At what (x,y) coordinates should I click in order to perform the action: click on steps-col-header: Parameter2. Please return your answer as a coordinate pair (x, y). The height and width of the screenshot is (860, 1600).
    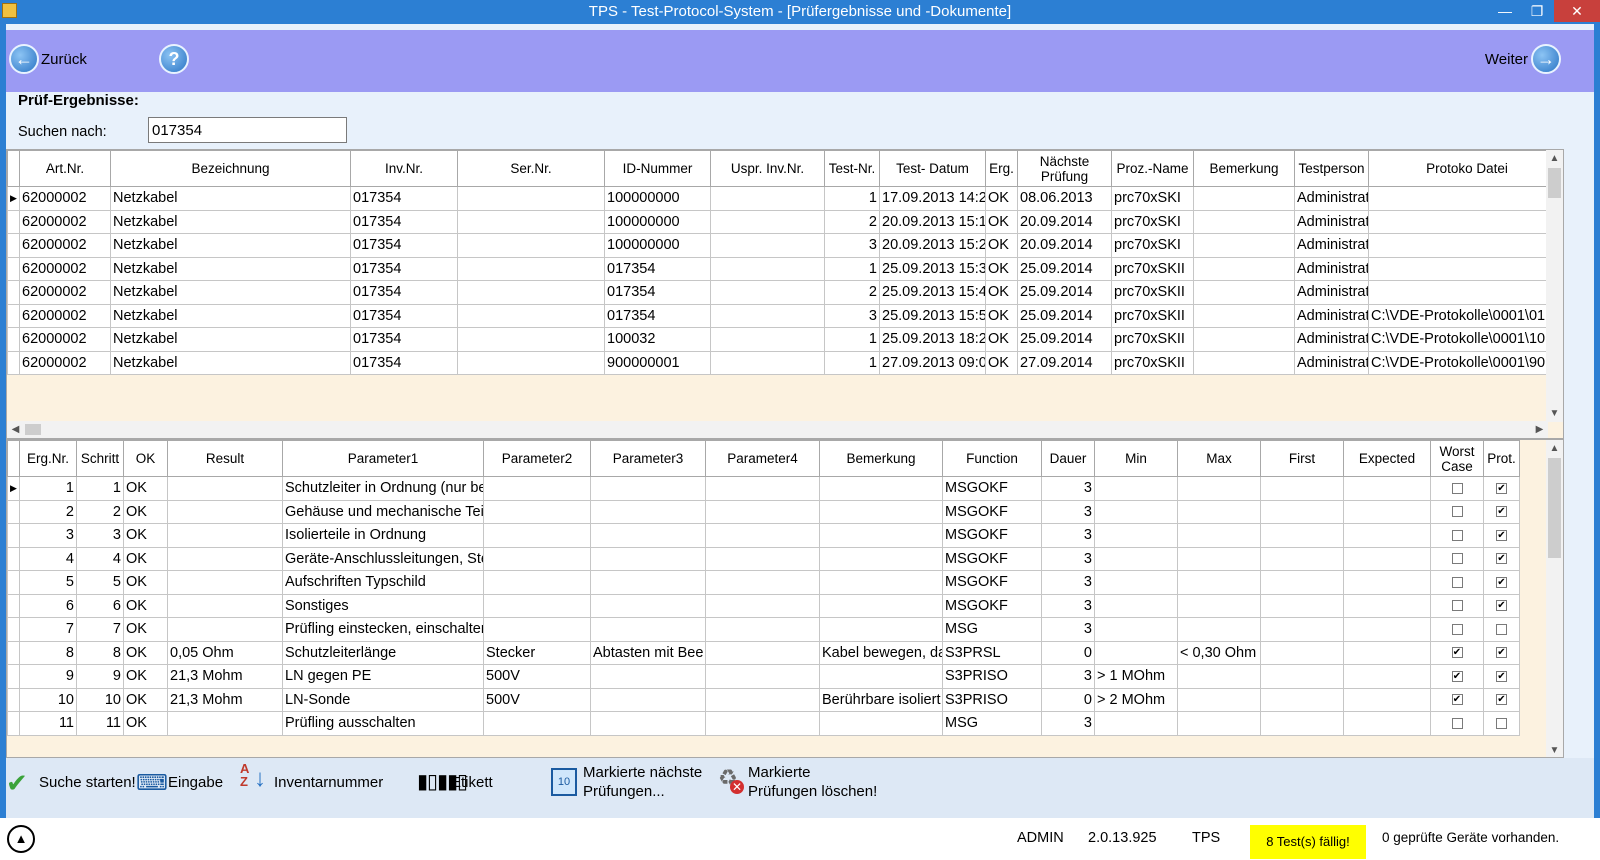
    Looking at the image, I should click on (537, 458).